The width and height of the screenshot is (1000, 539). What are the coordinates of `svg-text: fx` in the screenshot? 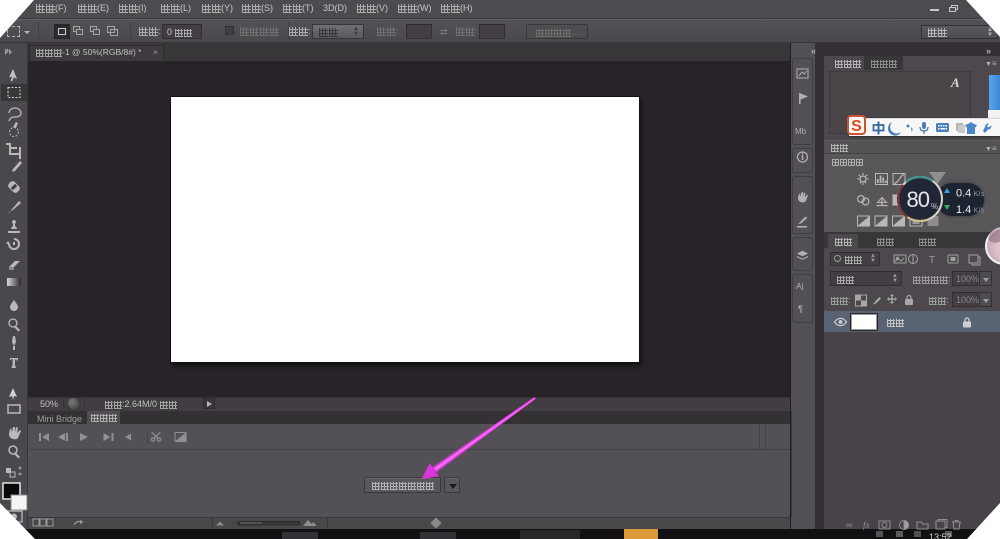 It's located at (866, 525).